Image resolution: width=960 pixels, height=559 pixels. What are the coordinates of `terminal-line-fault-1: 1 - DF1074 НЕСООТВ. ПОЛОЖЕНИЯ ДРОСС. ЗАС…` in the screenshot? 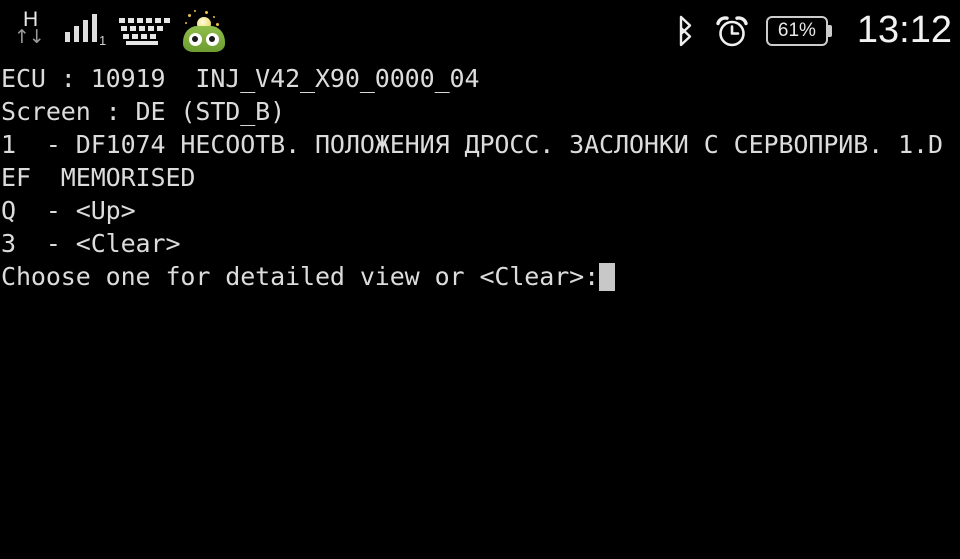 It's located at (480, 144).